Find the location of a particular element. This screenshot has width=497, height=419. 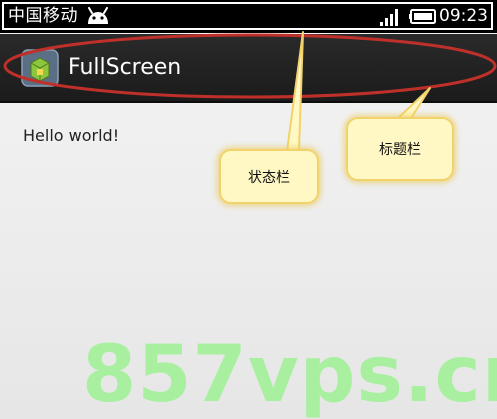

app-title: FullScreen is located at coordinates (125, 67).